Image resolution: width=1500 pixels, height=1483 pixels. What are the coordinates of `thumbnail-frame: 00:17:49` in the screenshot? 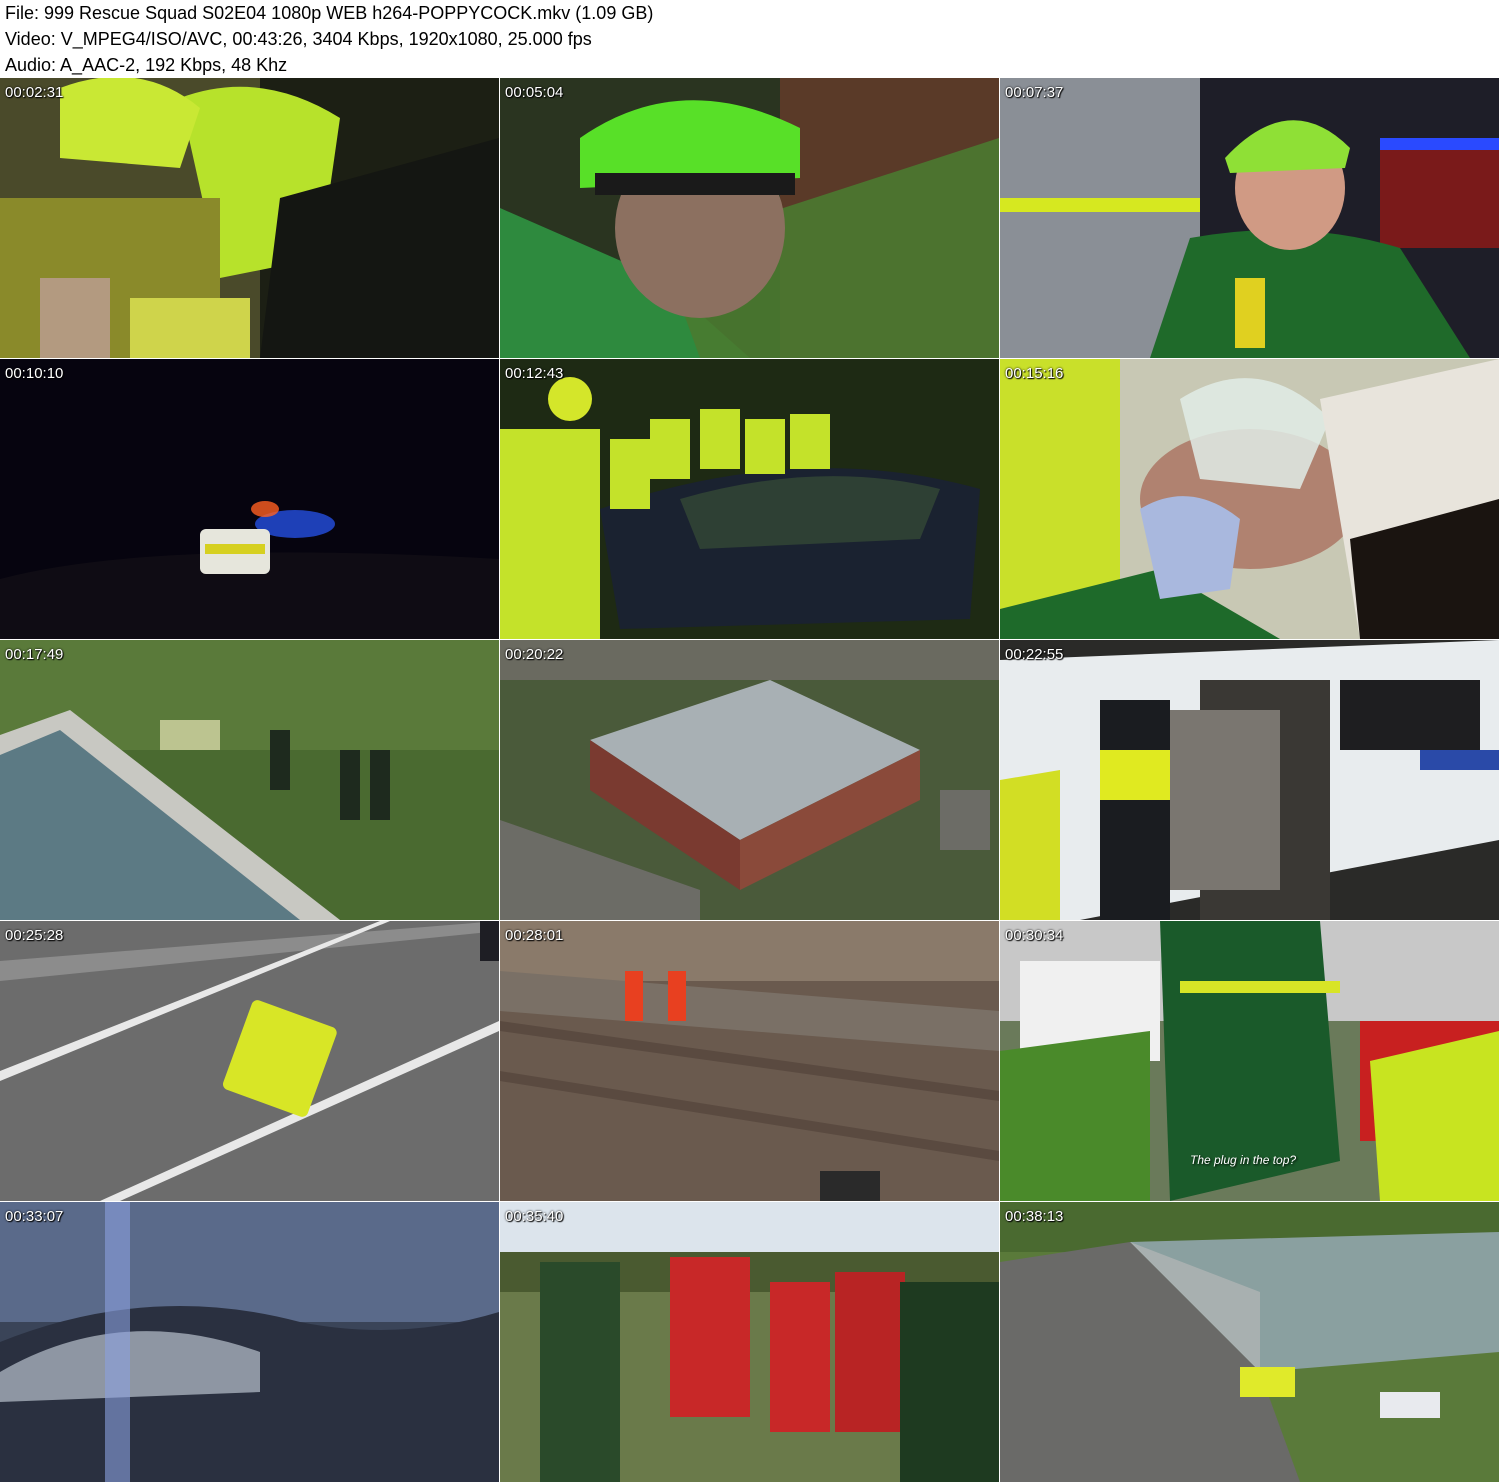 It's located at (249, 780).